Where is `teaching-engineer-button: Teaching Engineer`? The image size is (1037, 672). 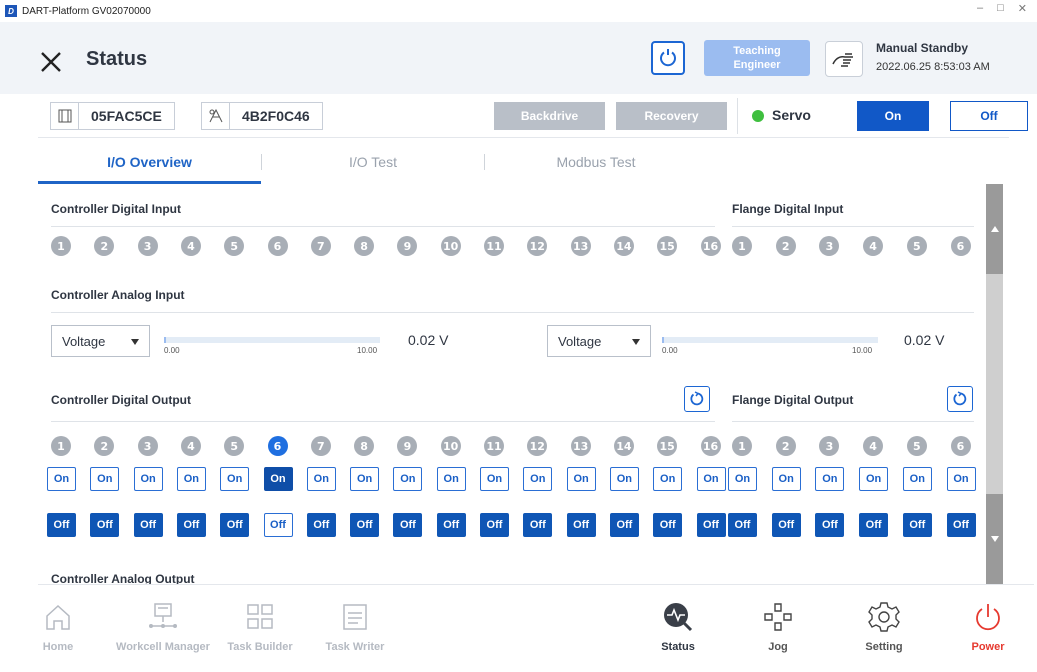 teaching-engineer-button: Teaching Engineer is located at coordinates (757, 58).